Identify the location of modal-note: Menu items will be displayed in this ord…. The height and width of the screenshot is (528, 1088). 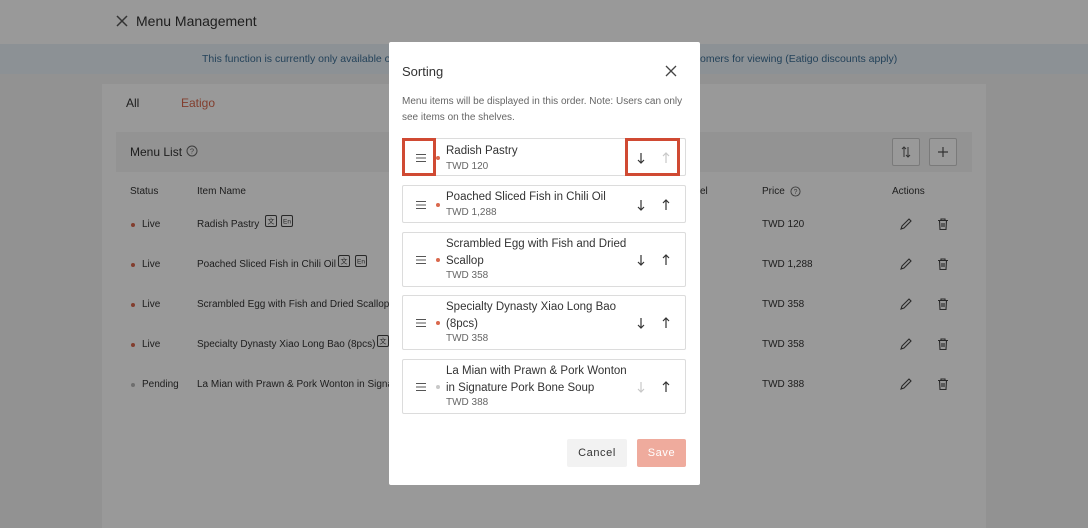
(542, 109).